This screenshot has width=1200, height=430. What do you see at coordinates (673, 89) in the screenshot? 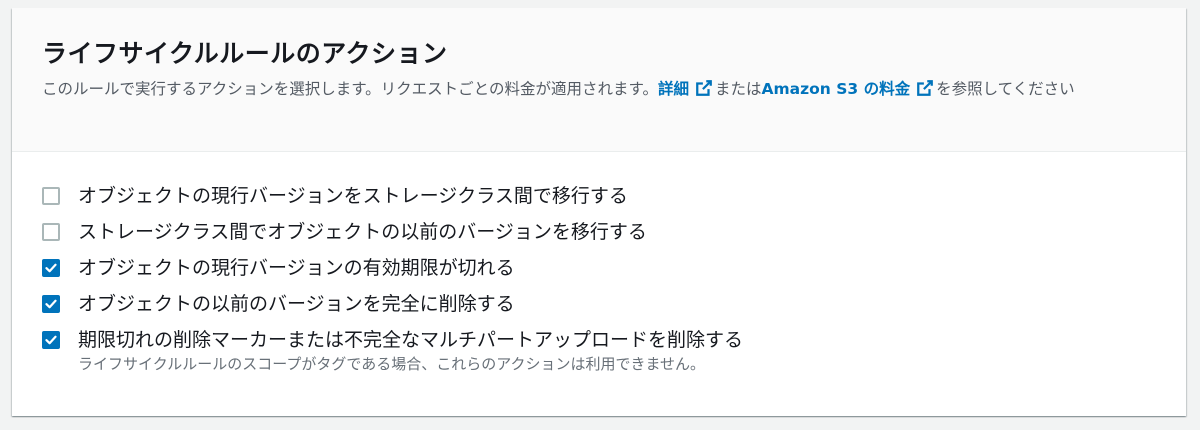
I see `details-link-label: 詳細` at bounding box center [673, 89].